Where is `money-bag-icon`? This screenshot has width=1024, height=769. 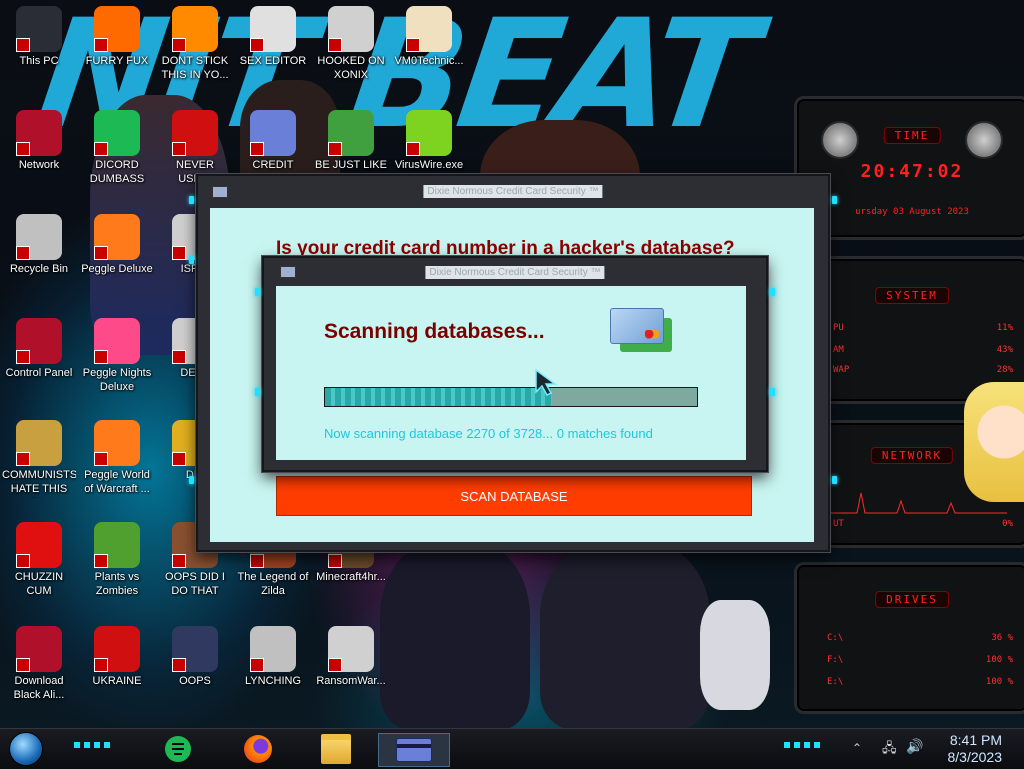
money-bag-icon is located at coordinates (39, 443).